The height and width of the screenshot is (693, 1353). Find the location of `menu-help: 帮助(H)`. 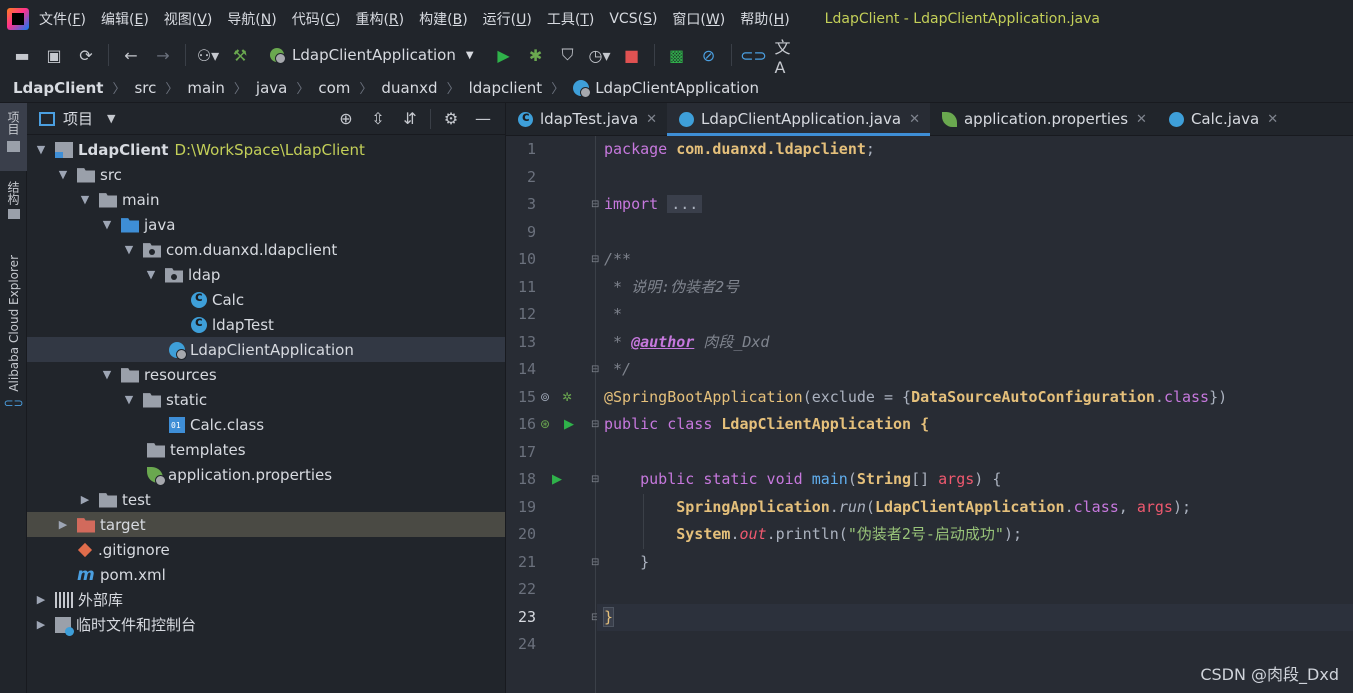

menu-help: 帮助(H) is located at coordinates (764, 19).